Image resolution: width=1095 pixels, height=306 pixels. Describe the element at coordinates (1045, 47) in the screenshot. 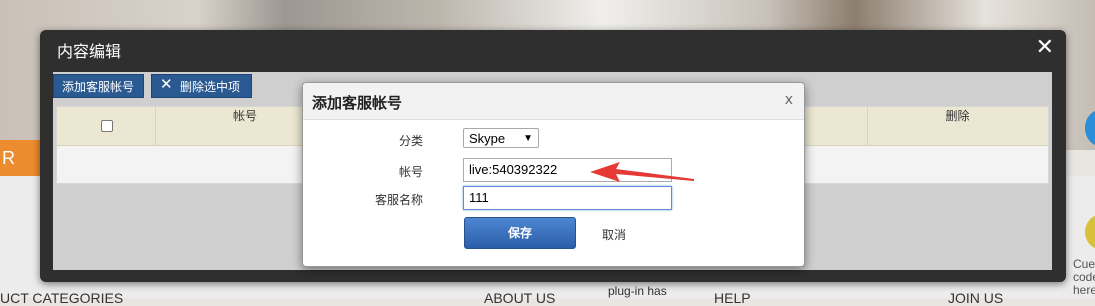

I see `dialog-close-icon: ✕` at that location.